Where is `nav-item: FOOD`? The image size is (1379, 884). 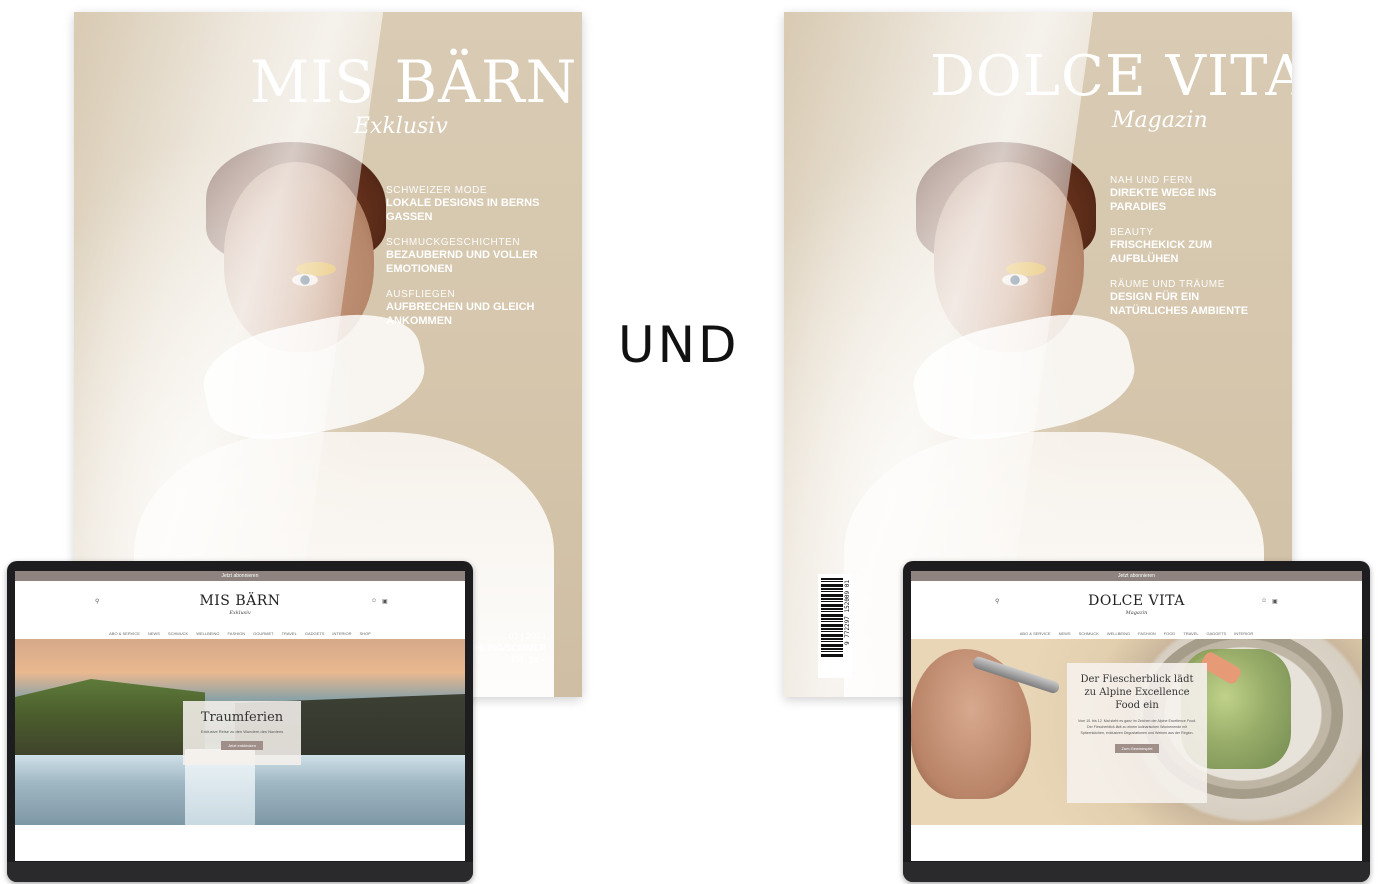
nav-item: FOOD is located at coordinates (1170, 633).